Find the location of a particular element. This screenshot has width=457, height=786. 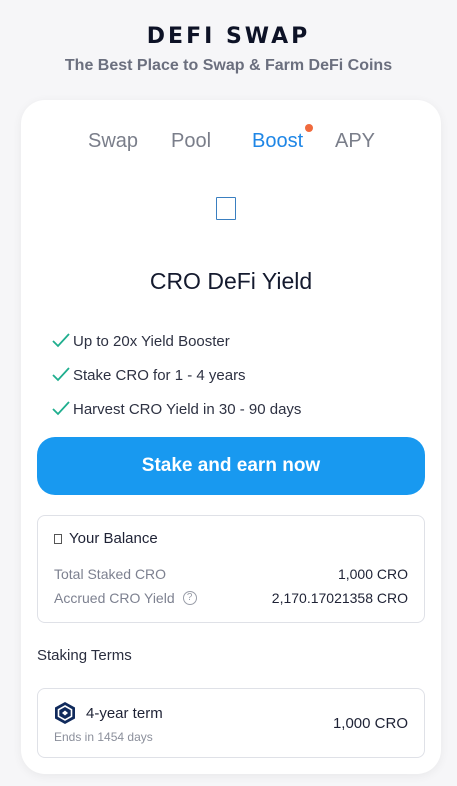

staking-terms-heading: Staking Terms is located at coordinates (84, 655).